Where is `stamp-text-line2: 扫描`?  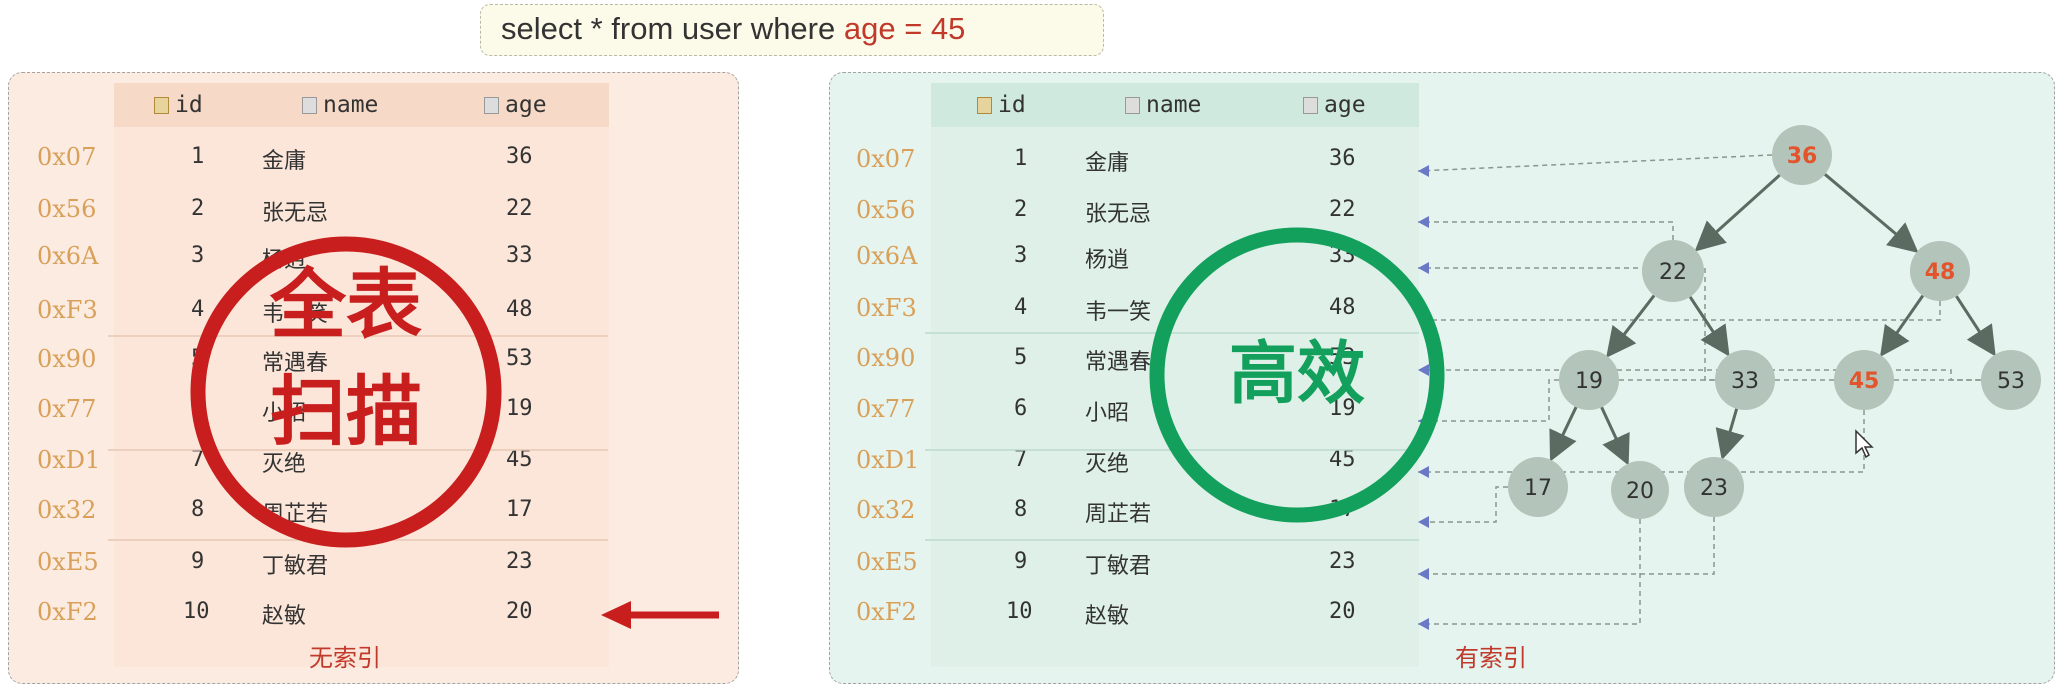
stamp-text-line2: 扫描 is located at coordinates (346, 411).